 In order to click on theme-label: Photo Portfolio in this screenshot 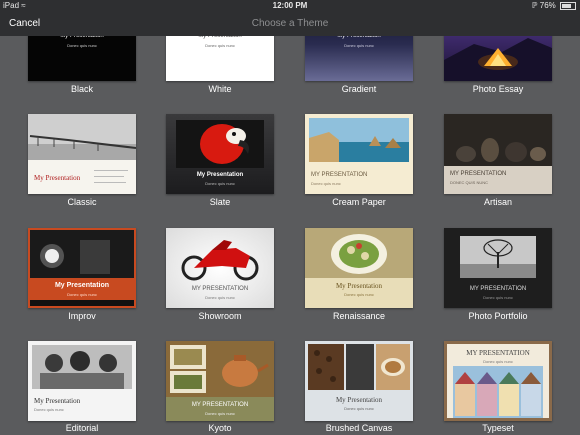, I will do `click(498, 316)`.